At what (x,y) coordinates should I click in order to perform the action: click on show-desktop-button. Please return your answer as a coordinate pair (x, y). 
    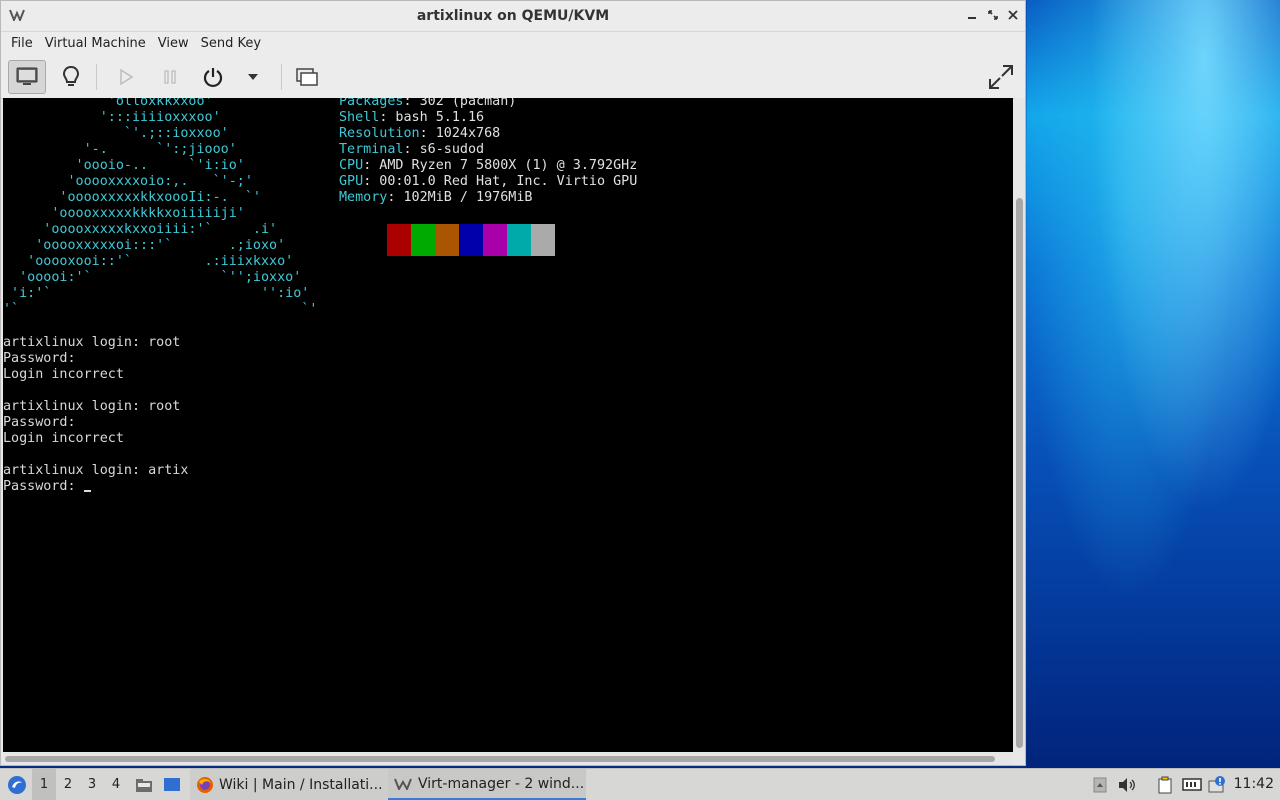
    Looking at the image, I should click on (172, 784).